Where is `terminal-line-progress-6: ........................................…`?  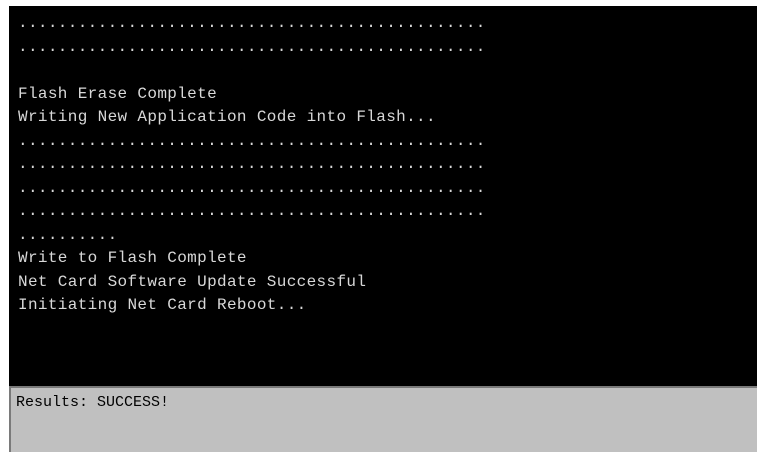 terminal-line-progress-6: ........................................… is located at coordinates (252, 211).